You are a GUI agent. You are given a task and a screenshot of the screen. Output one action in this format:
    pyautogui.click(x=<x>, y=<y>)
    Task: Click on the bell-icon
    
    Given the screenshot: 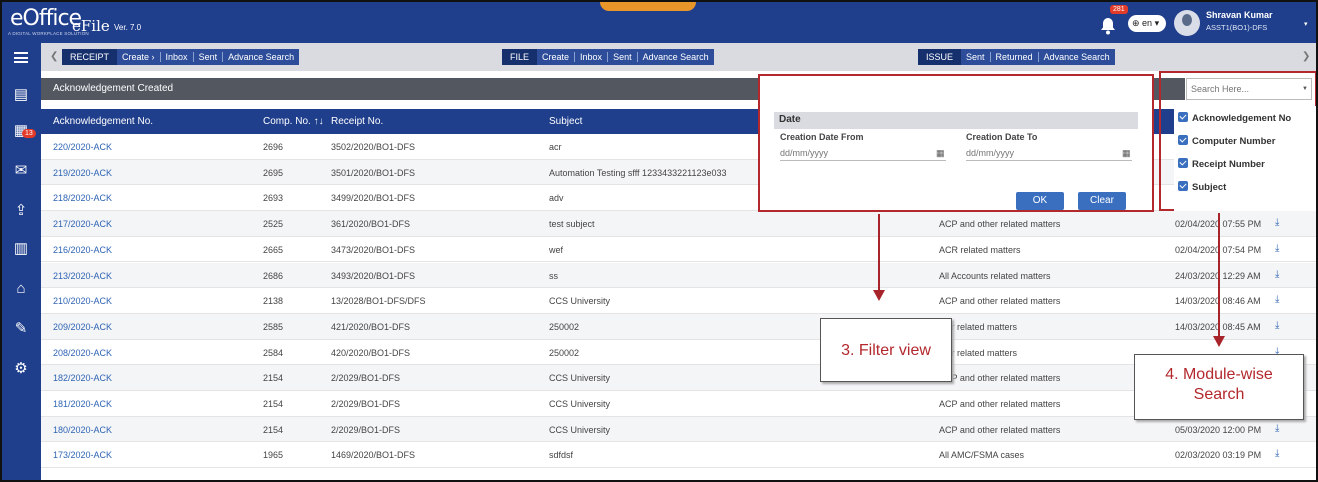 What is the action you would take?
    pyautogui.click(x=1108, y=26)
    